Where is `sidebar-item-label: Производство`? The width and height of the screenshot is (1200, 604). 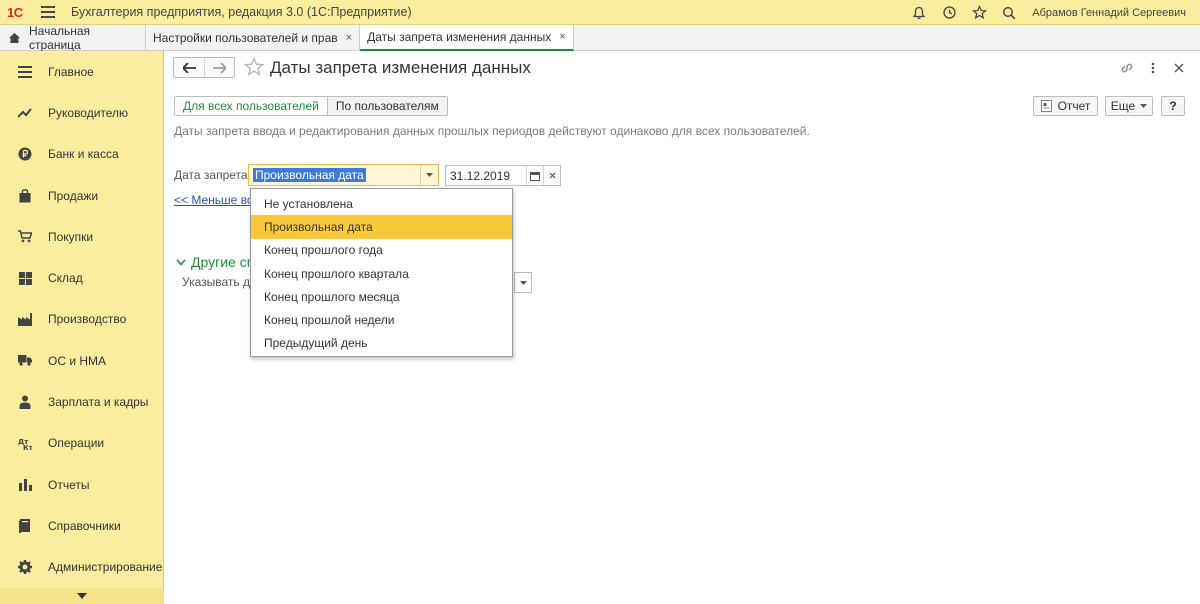
sidebar-item-label: Производство is located at coordinates (87, 319).